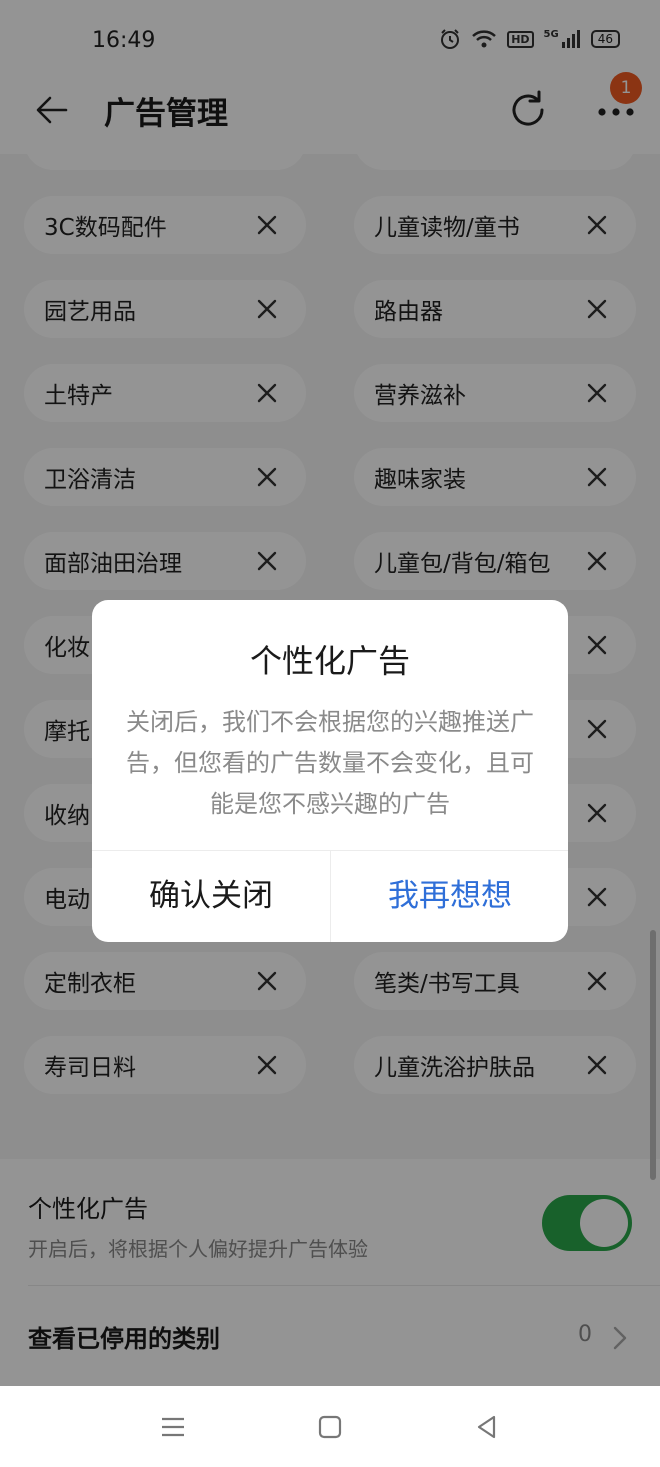  What do you see at coordinates (329, 661) in the screenshot?
I see `dialog-title: 个性化广告` at bounding box center [329, 661].